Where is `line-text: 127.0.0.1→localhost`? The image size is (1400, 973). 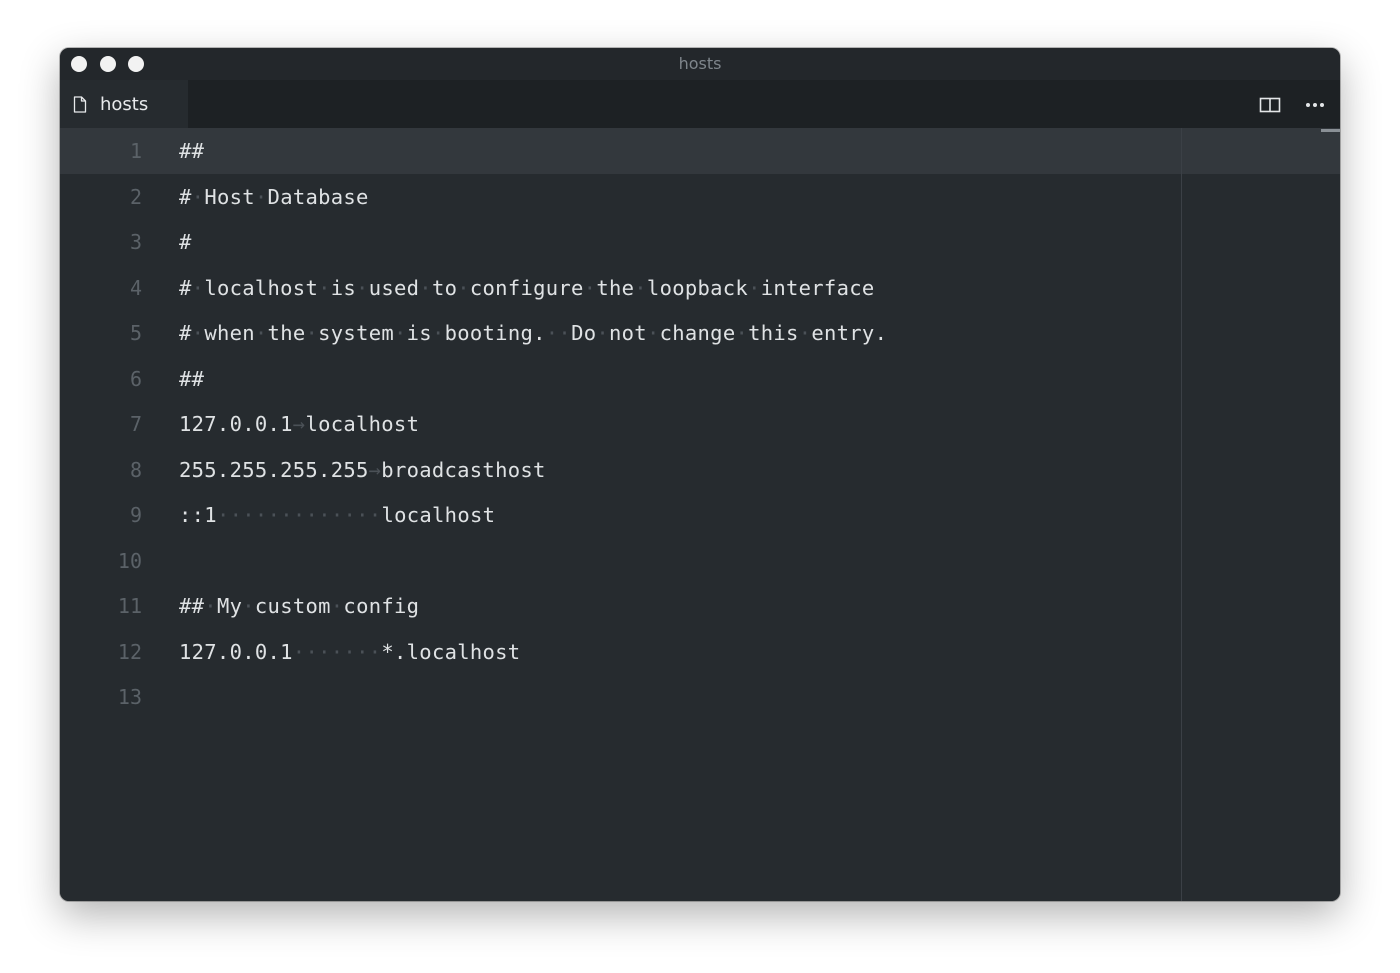 line-text: 127.0.0.1→localhost is located at coordinates (299, 424).